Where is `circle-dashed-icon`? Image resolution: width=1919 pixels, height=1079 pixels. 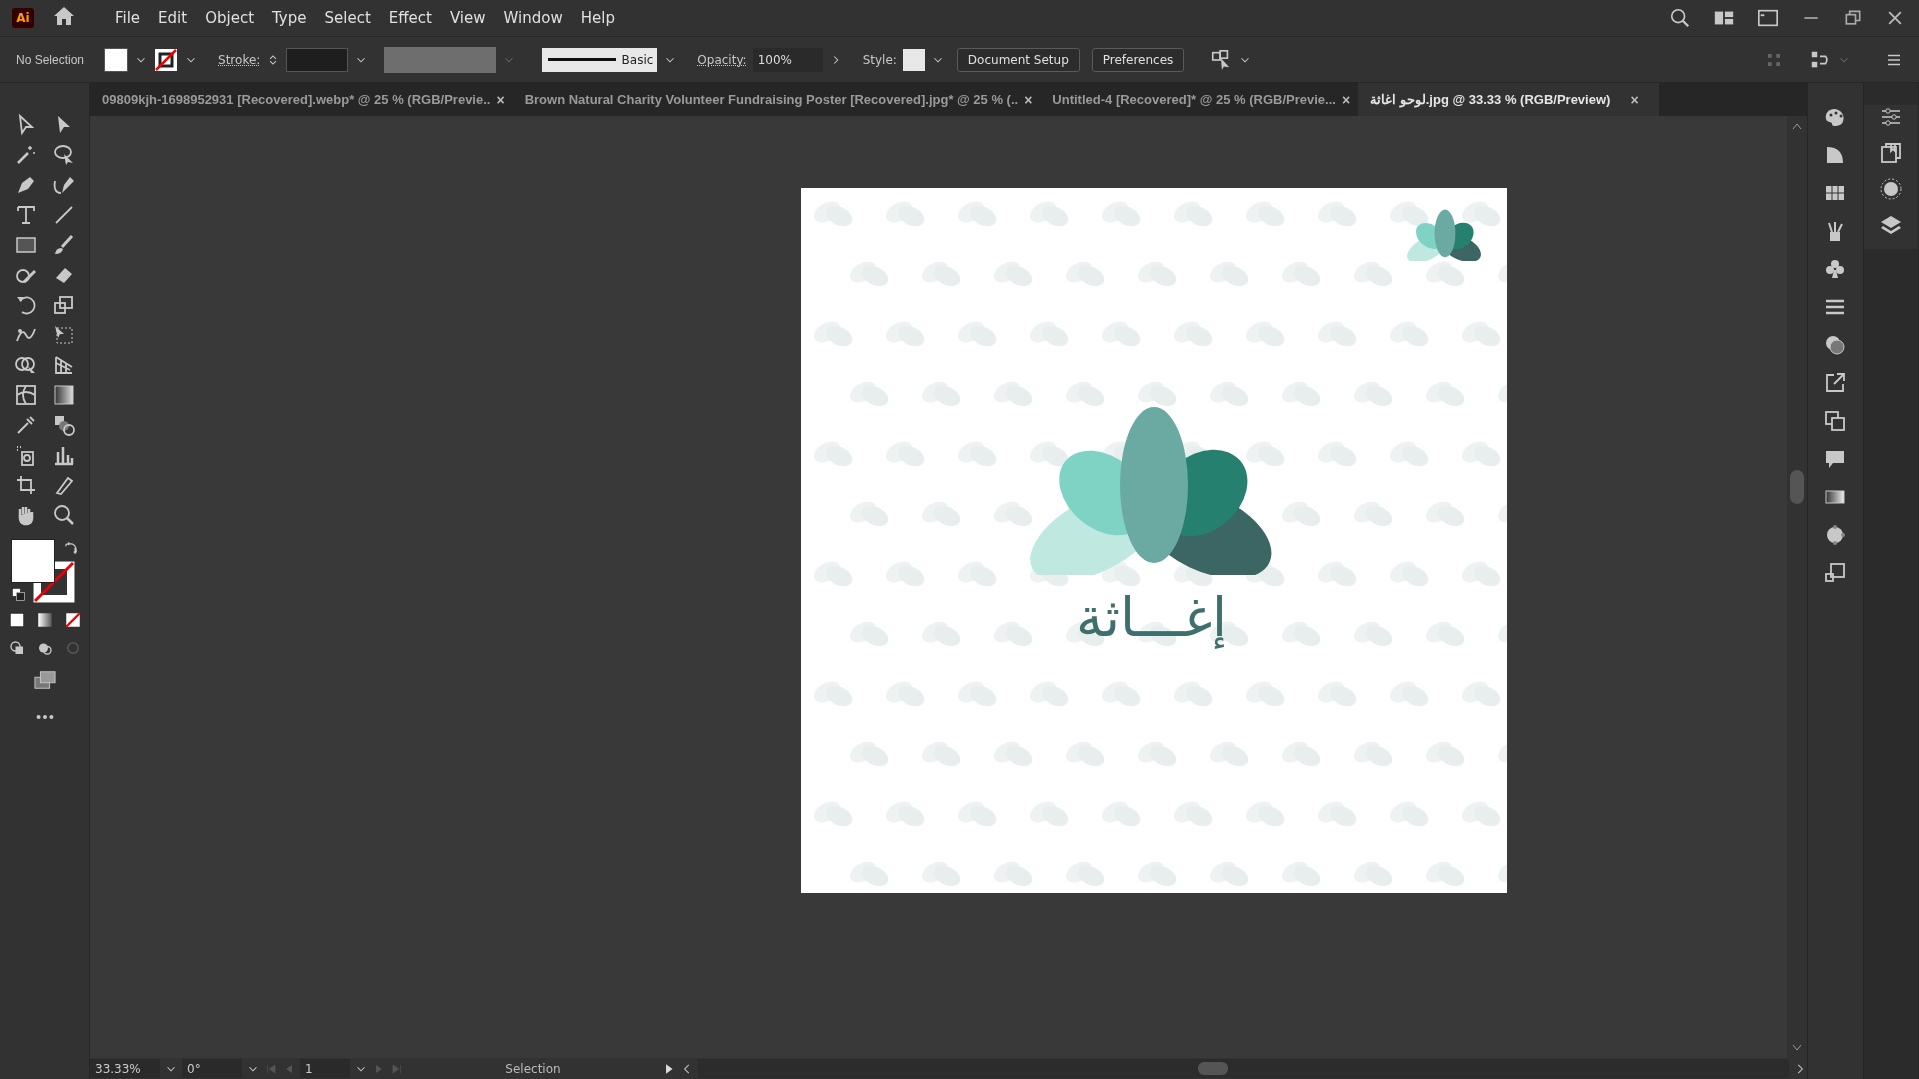
circle-dashed-icon is located at coordinates (1890, 189).